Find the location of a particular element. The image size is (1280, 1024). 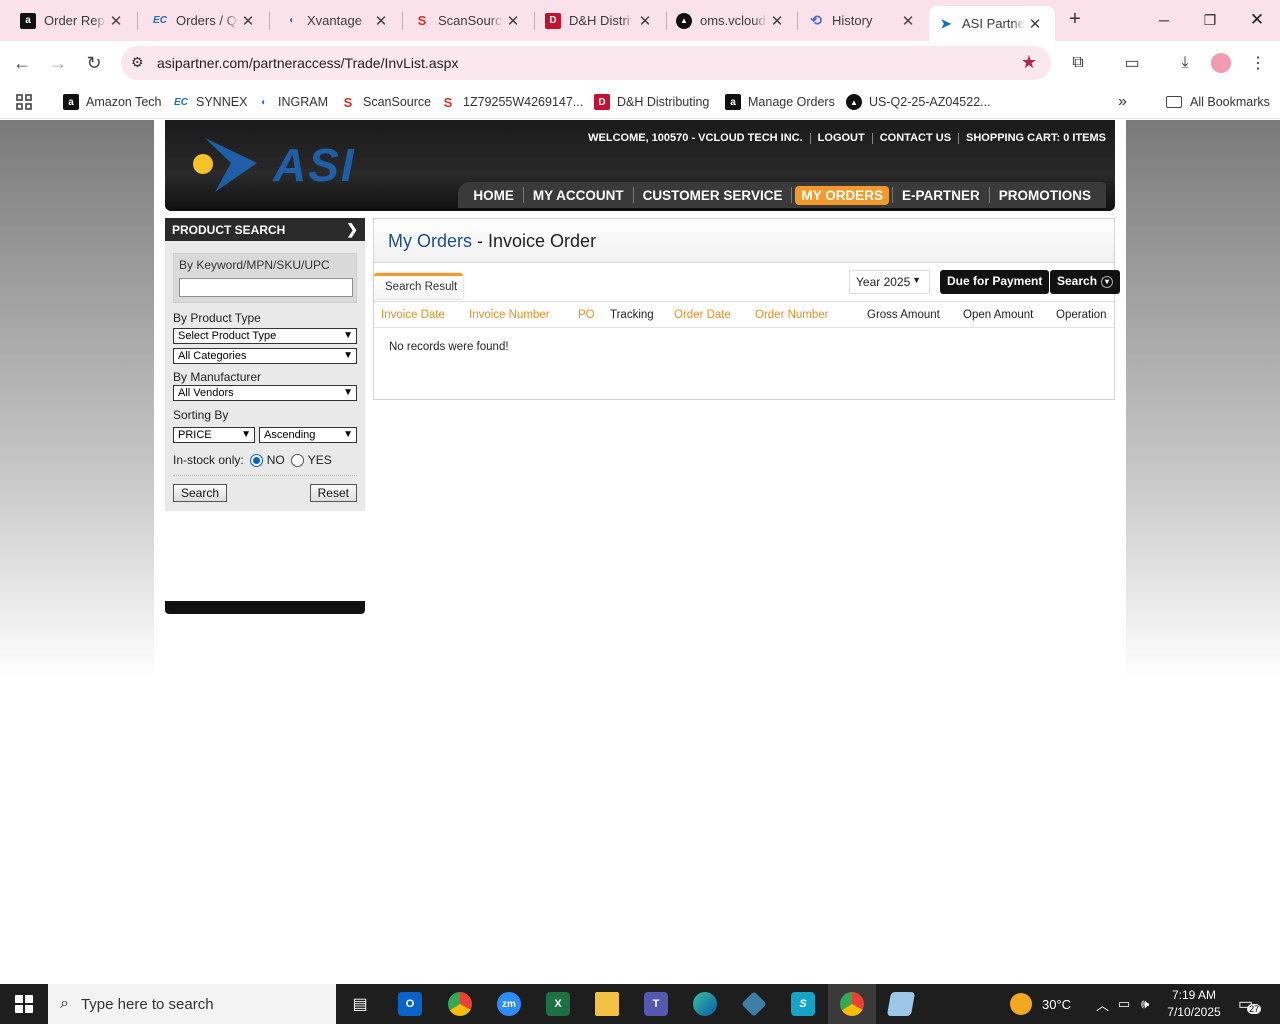

year-select: Year 2025 ▼ is located at coordinates (889, 282).